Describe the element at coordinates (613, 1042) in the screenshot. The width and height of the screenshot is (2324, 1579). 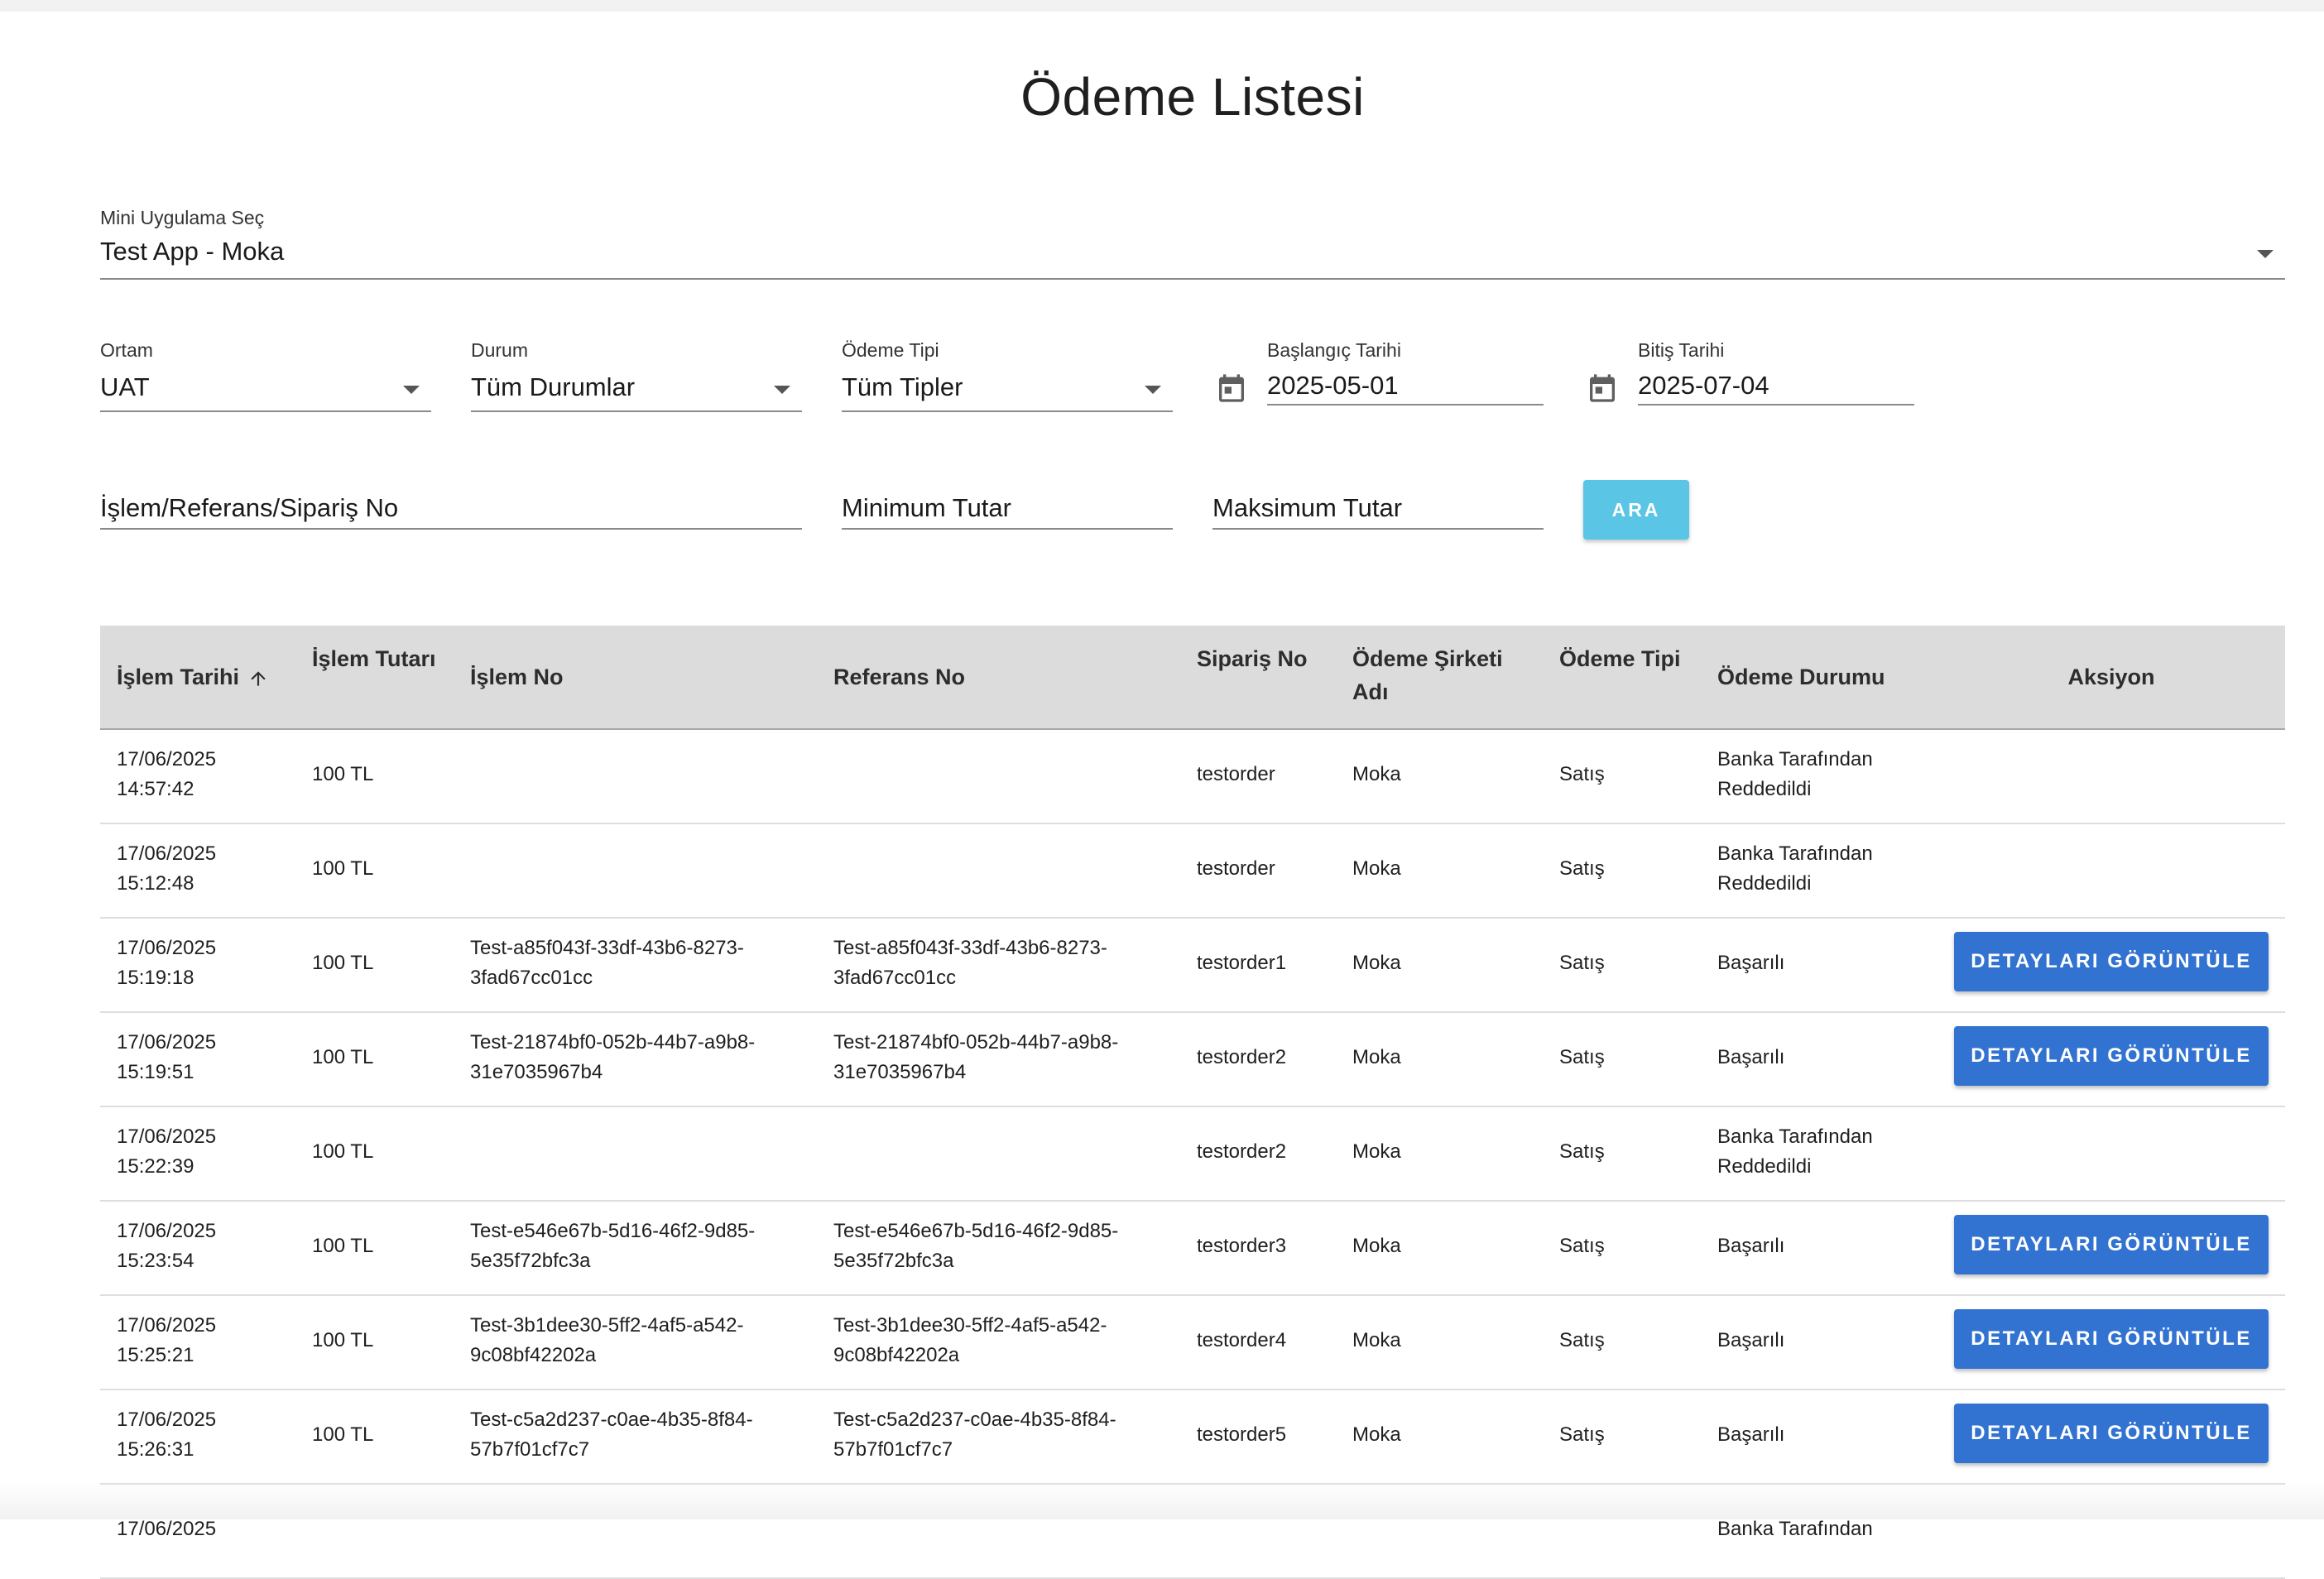
I see `cell-islem-no-line1: Test-21874bf0-052b-44b7-a9b8-` at that location.